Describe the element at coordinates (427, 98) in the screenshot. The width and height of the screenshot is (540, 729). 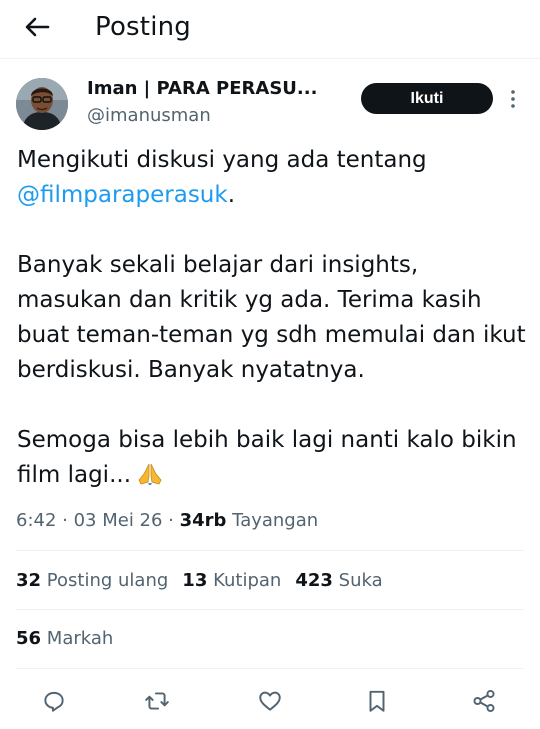
I see `follow-button: Ikuti` at that location.